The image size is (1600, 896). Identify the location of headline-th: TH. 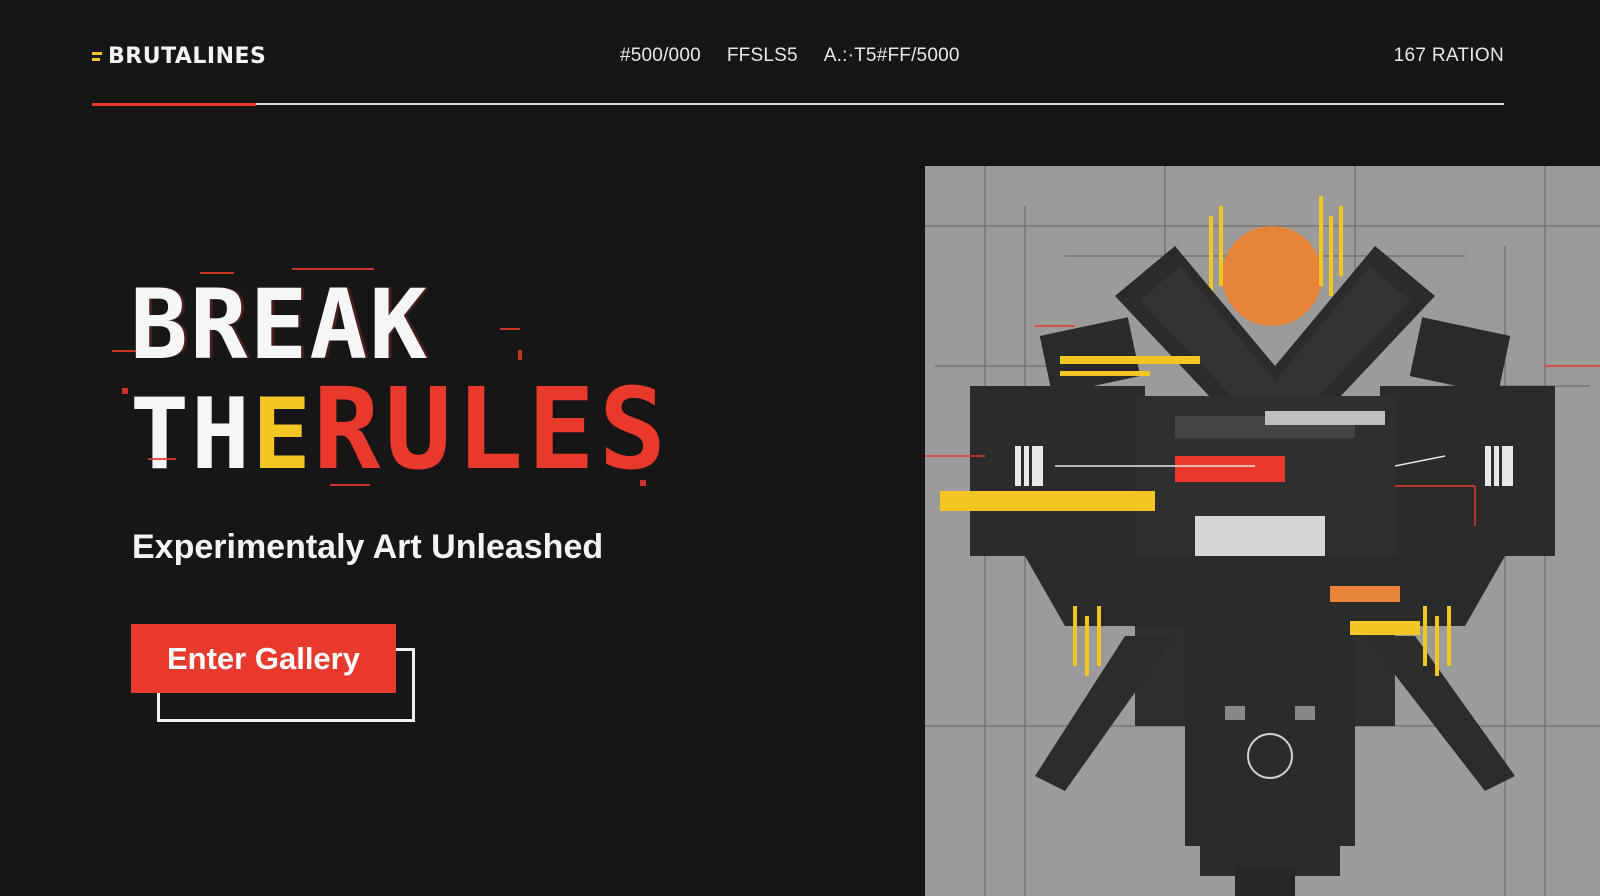
(191, 435).